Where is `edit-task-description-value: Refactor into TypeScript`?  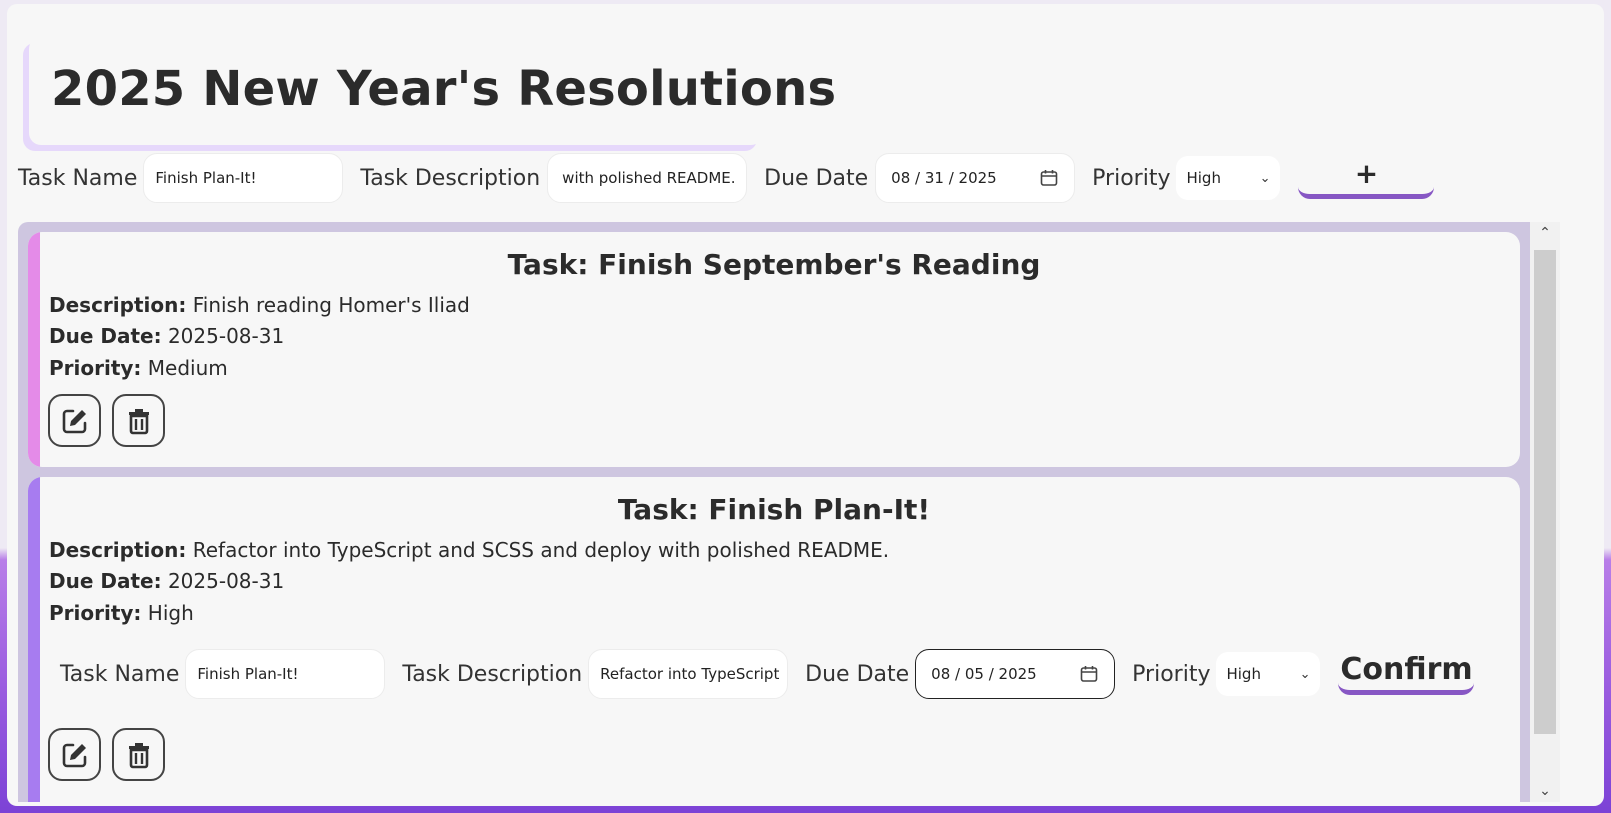
edit-task-description-value: Refactor into TypeScript is located at coordinates (690, 674).